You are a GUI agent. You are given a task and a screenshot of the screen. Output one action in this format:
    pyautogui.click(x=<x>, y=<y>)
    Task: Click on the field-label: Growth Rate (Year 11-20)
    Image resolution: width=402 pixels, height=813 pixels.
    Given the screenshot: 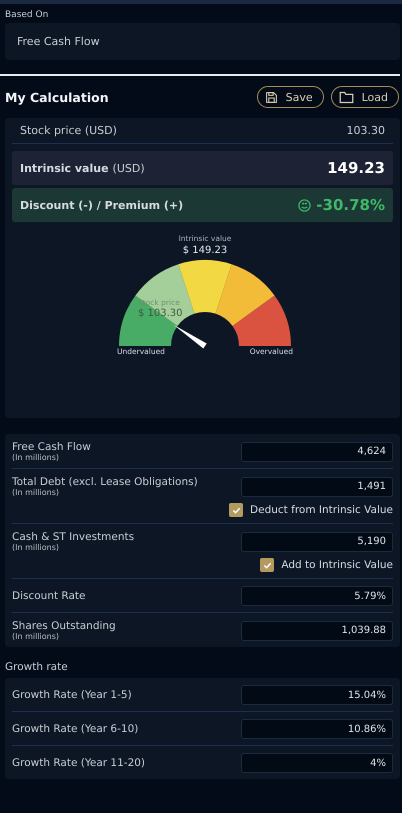 What is the action you would take?
    pyautogui.click(x=79, y=763)
    